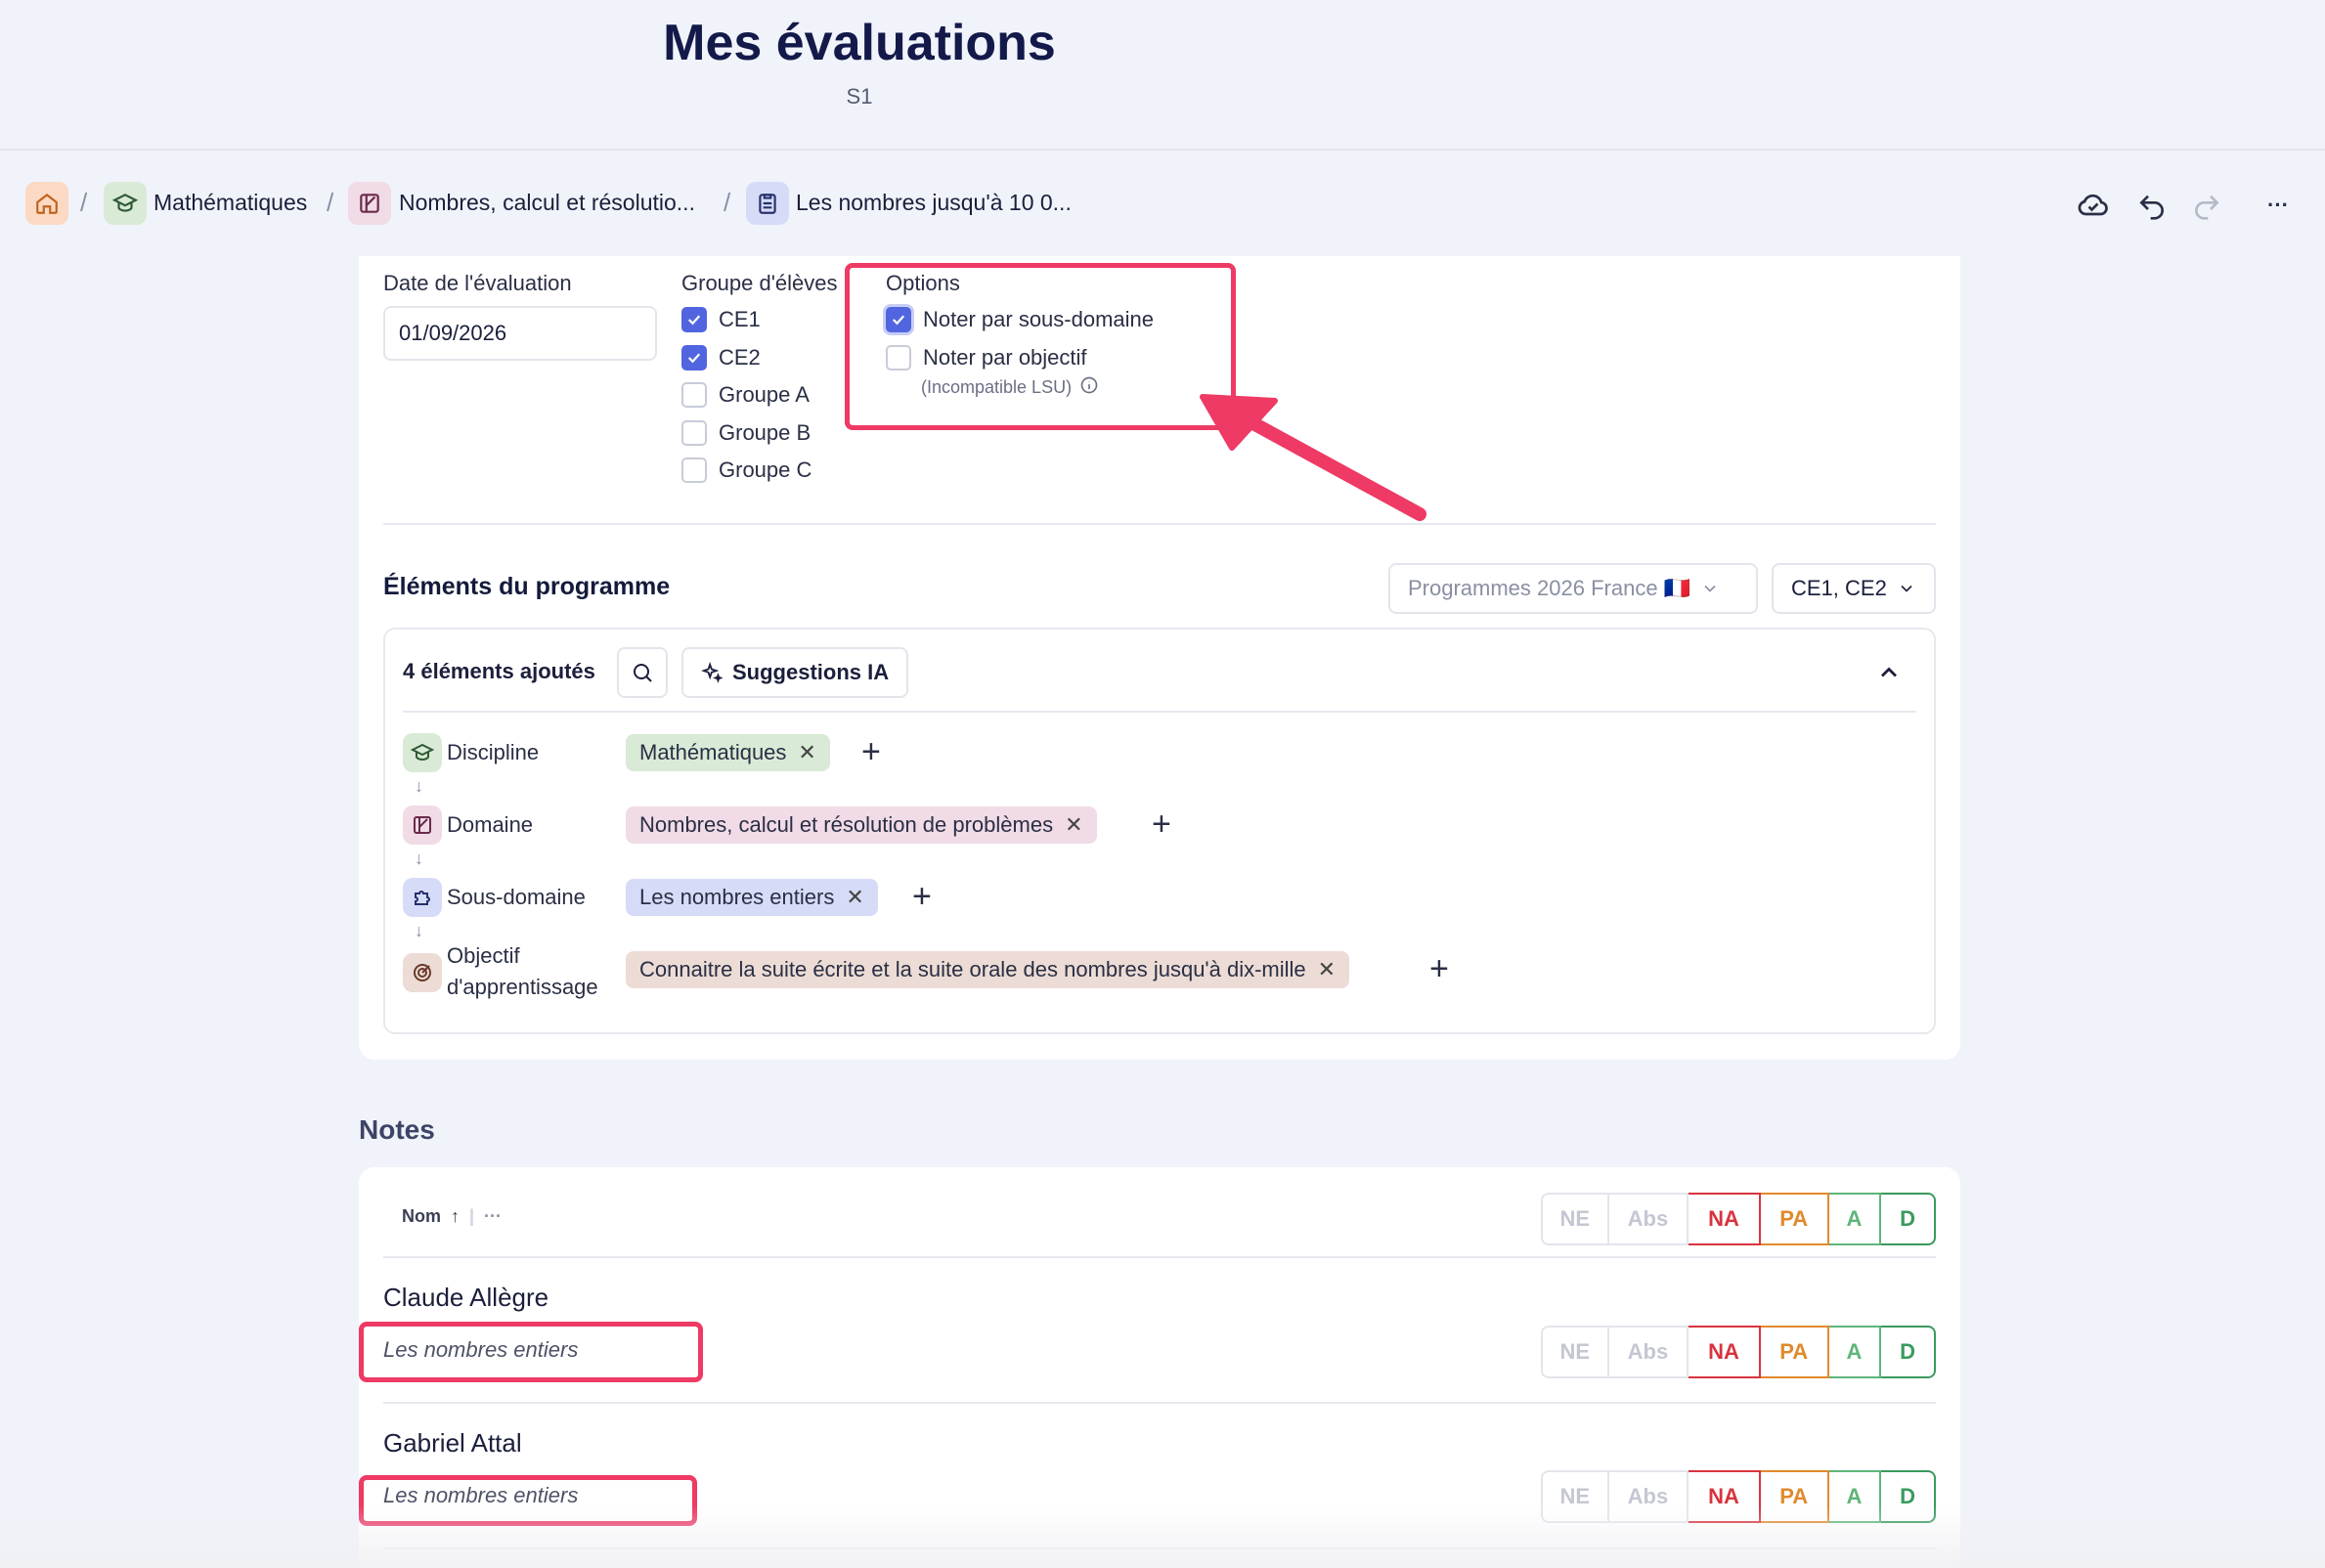 The image size is (2325, 1568). I want to click on breadcrumb-item-mathematiques: Mathématiques, so click(230, 203).